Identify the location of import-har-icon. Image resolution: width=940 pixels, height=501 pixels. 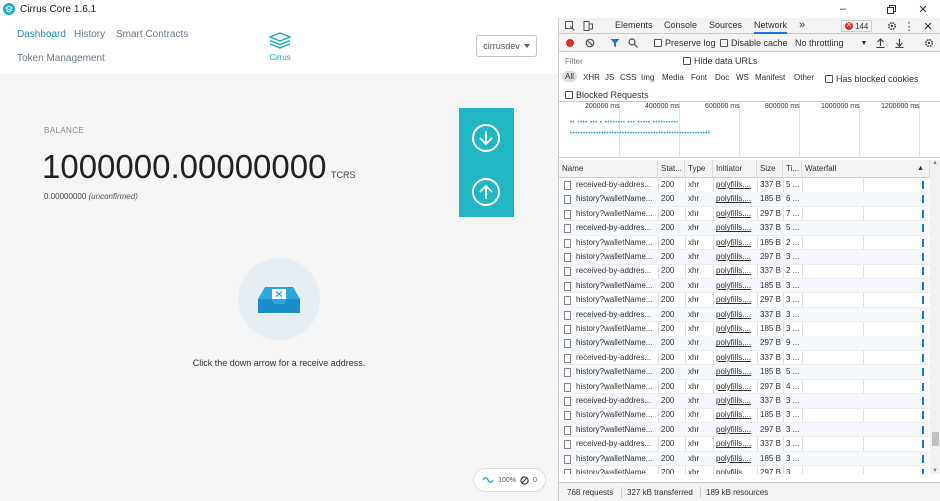
(880, 43).